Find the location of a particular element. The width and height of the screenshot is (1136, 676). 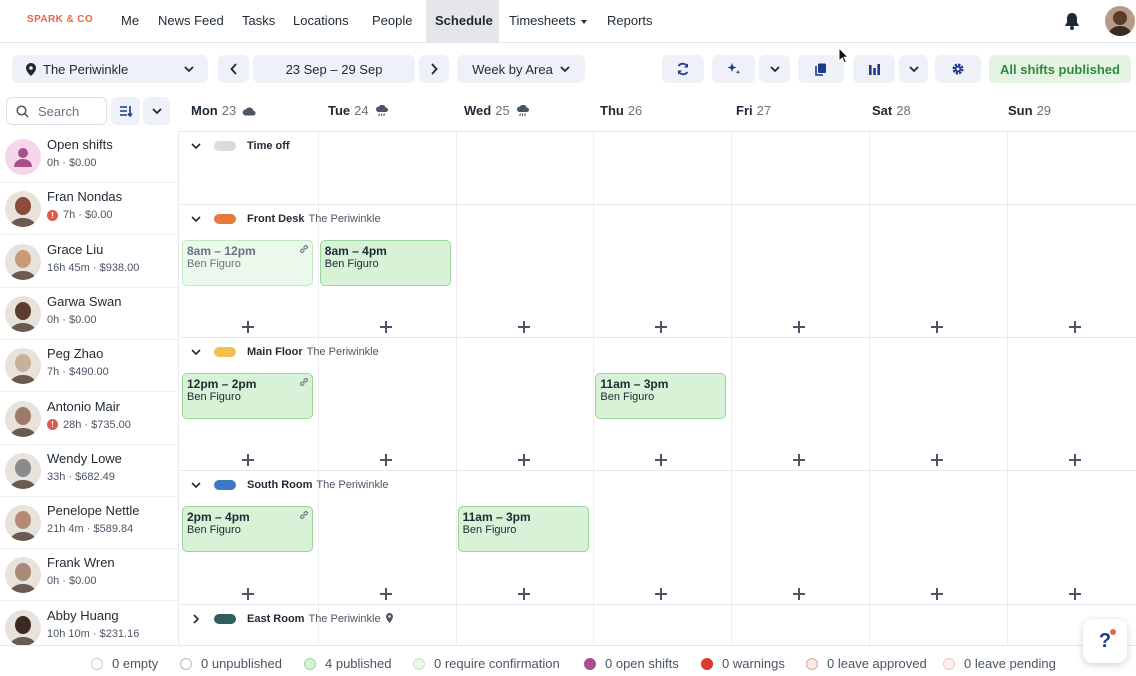

person-meta: 21h 4m · $589.84 is located at coordinates (90, 529).